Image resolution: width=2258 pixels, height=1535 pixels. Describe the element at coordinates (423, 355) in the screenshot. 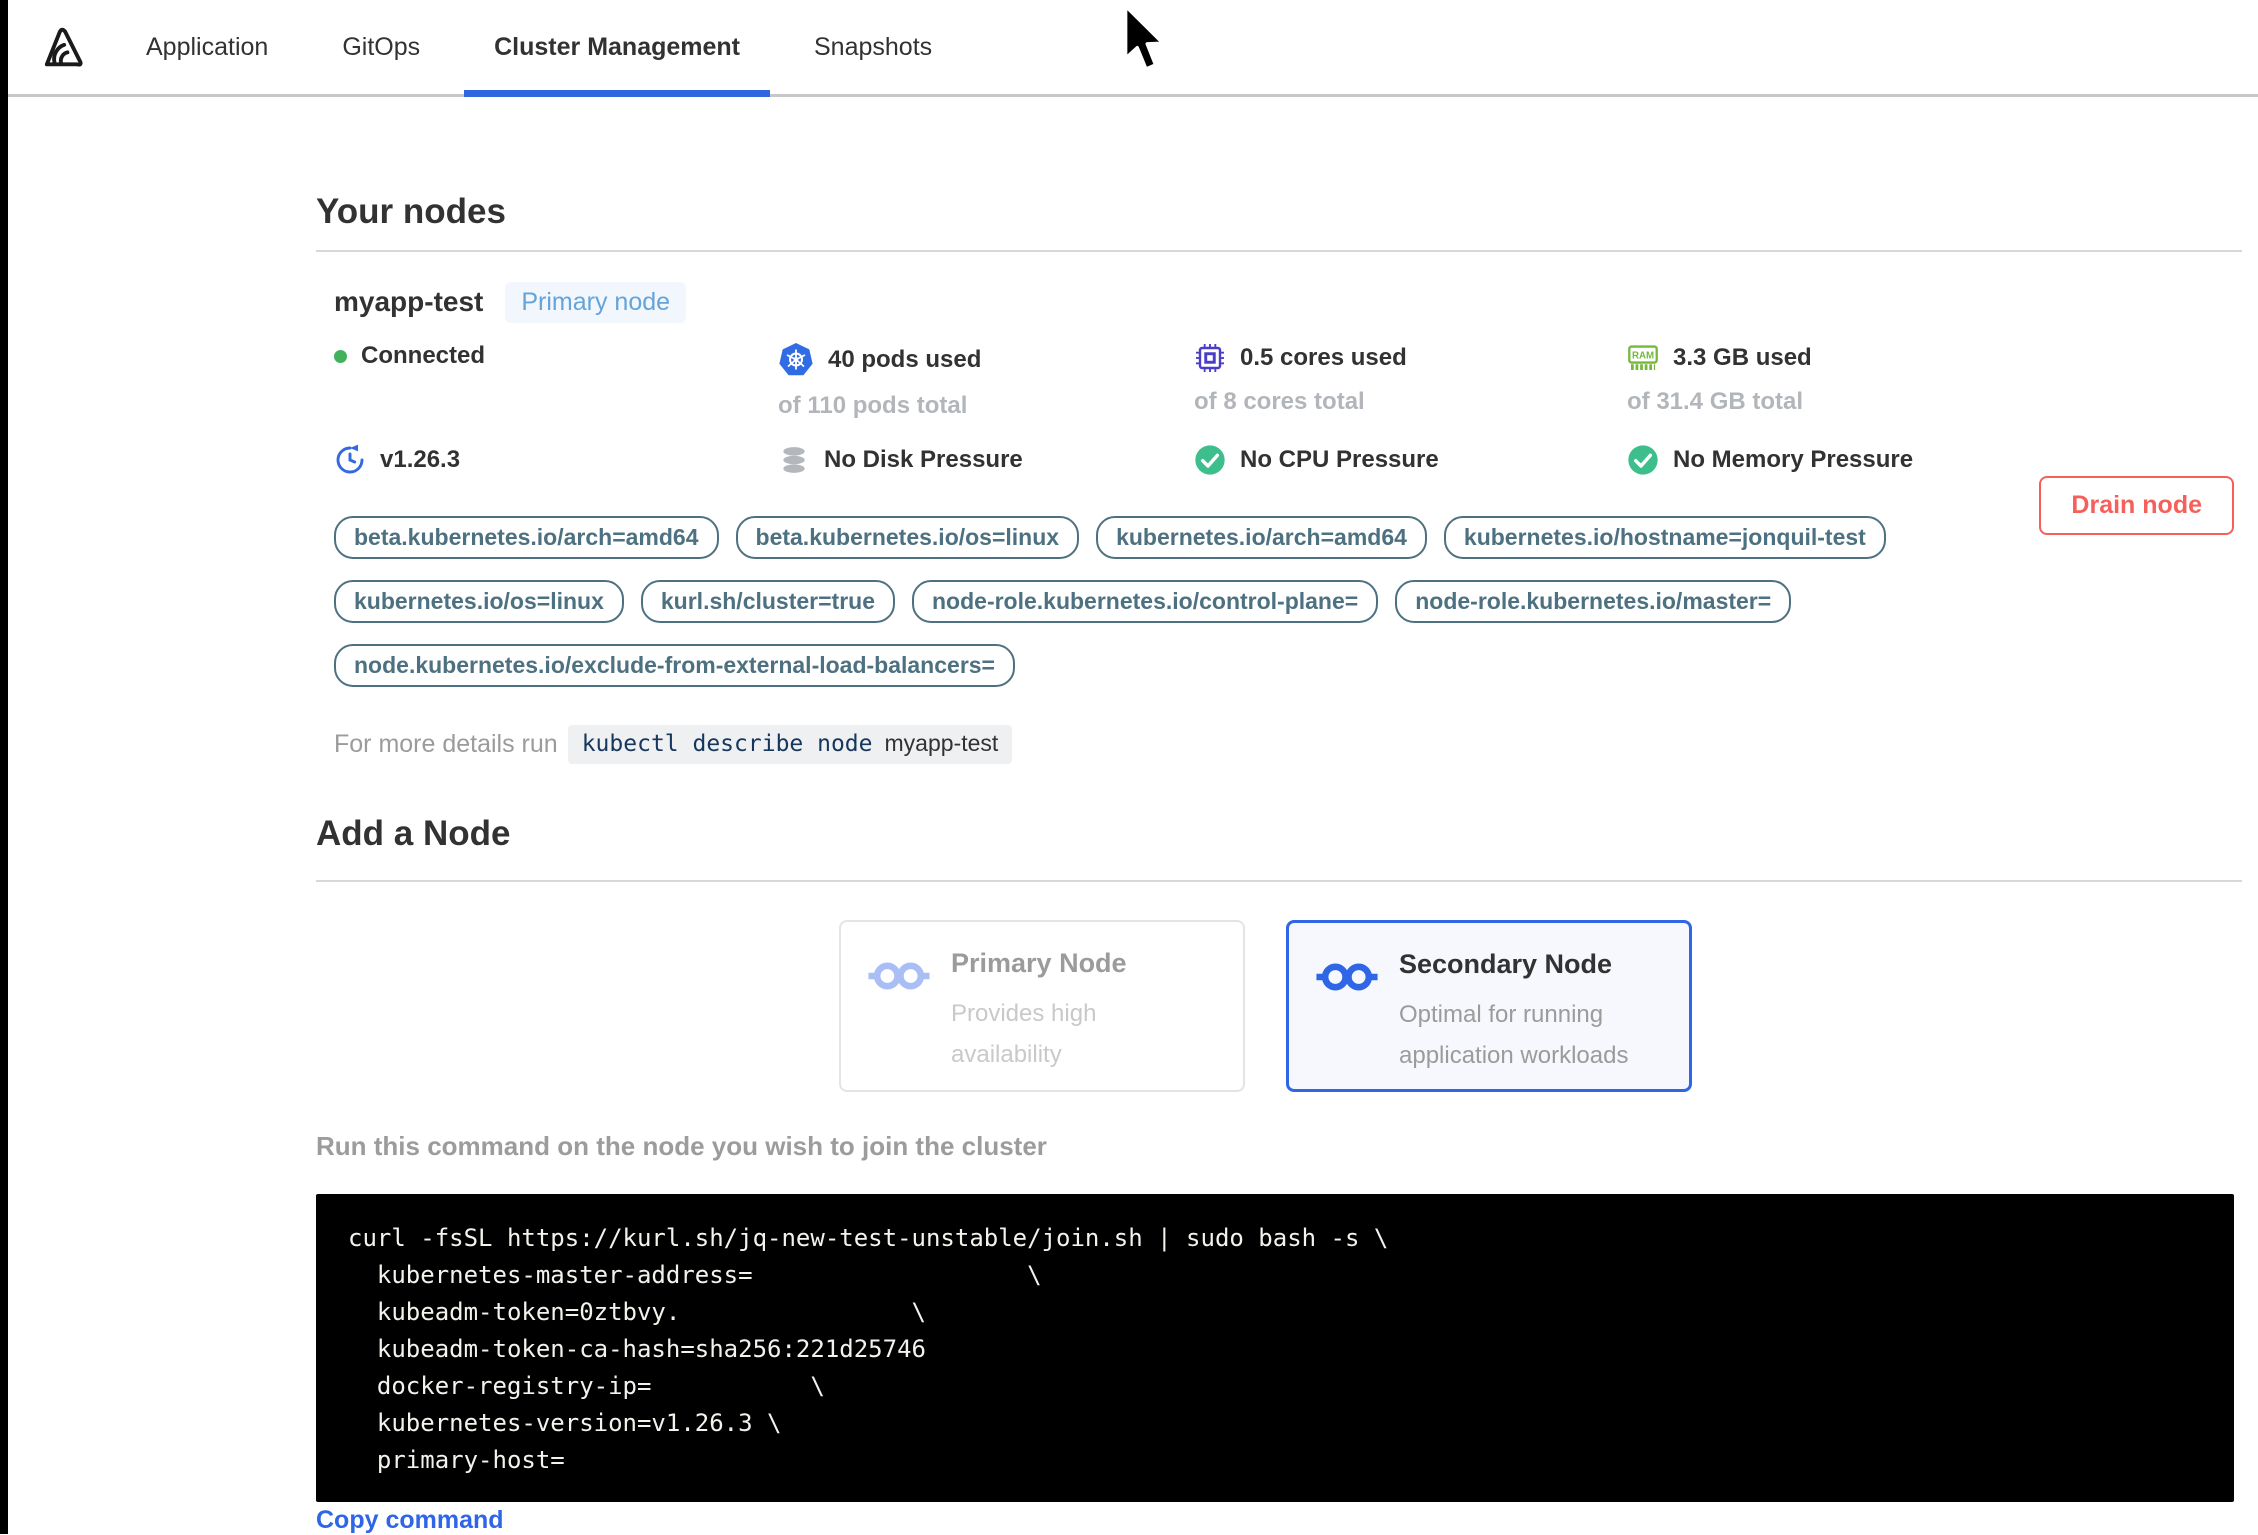

I see `node-status: Connected` at that location.